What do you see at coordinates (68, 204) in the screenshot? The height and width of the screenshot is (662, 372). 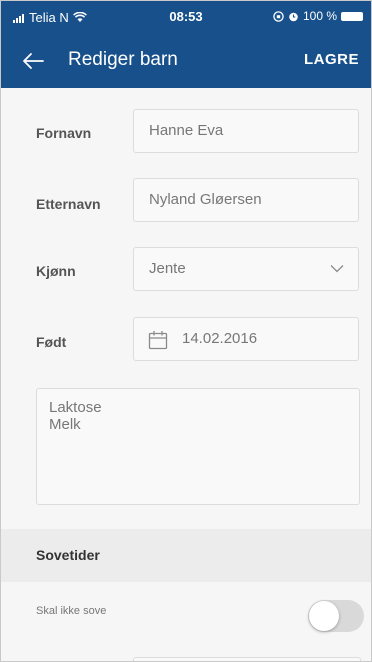 I see `last-name-label: Etternavn` at bounding box center [68, 204].